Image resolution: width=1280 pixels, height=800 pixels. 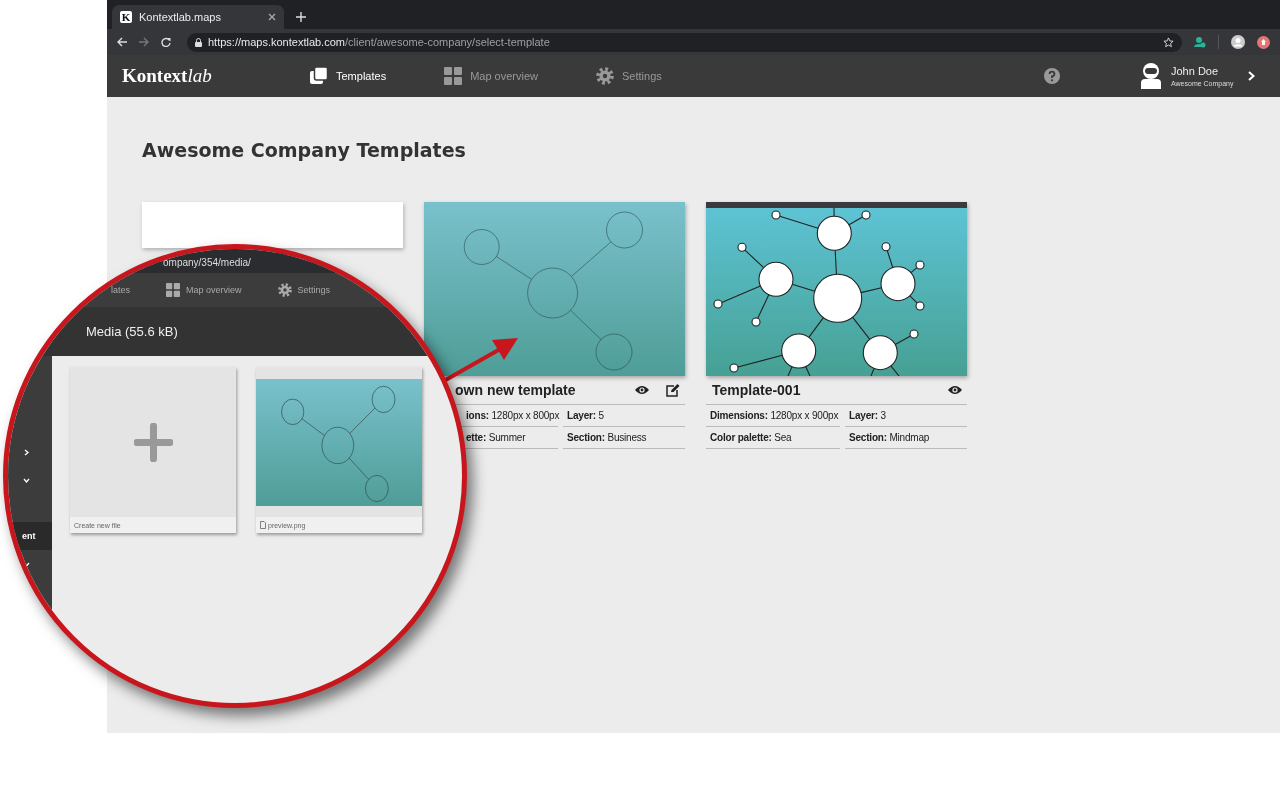 I want to click on plus-icon, so click(x=153, y=442).